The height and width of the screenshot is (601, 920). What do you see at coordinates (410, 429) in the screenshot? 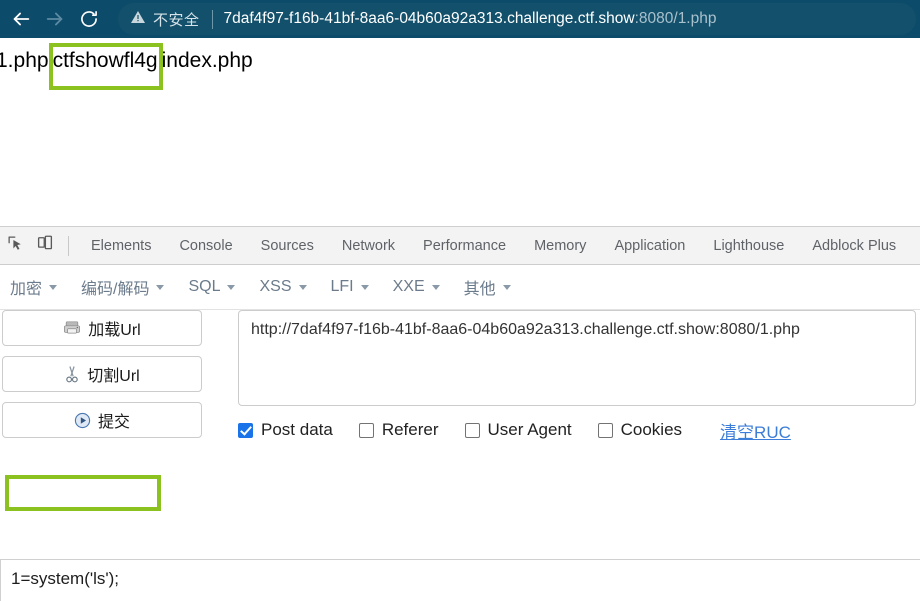
I see `checkbox-referer-label: Referer` at bounding box center [410, 429].